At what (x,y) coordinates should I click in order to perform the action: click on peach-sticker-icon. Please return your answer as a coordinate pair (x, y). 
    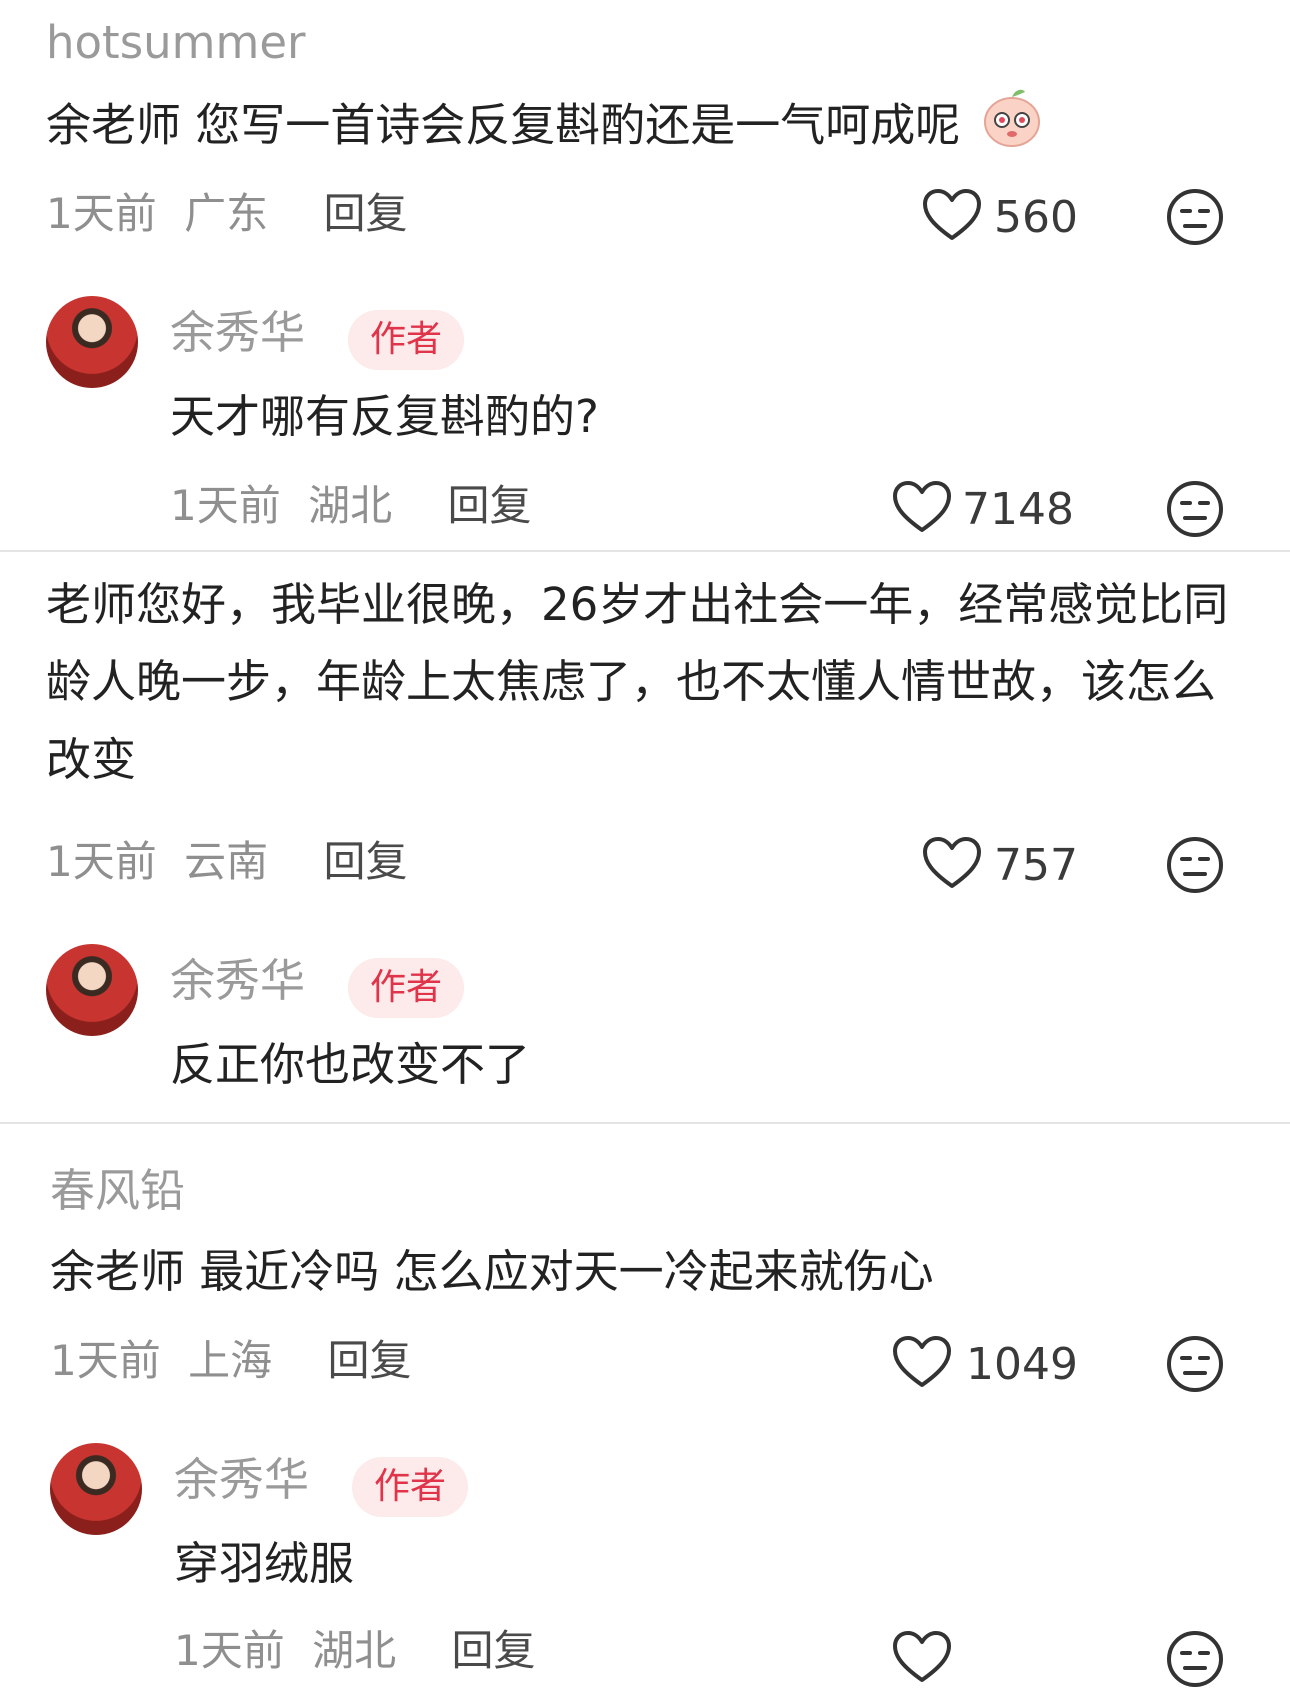
    Looking at the image, I should click on (1012, 128).